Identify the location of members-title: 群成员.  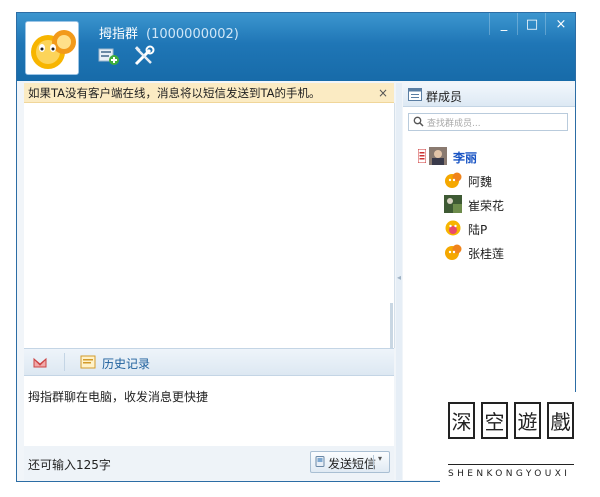
(444, 97).